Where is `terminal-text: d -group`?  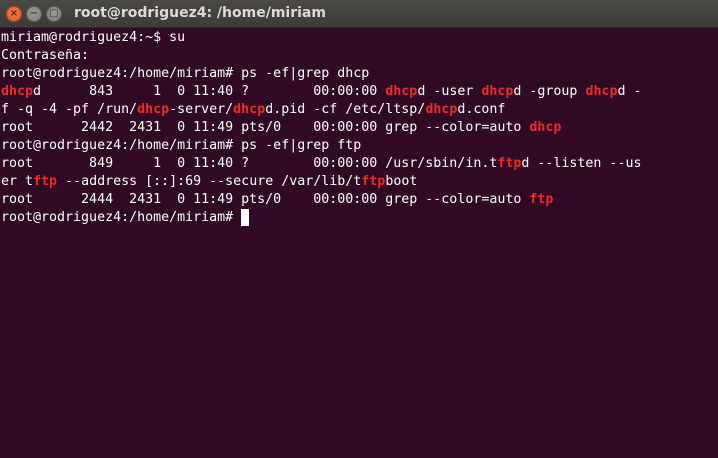 terminal-text: d -group is located at coordinates (549, 91).